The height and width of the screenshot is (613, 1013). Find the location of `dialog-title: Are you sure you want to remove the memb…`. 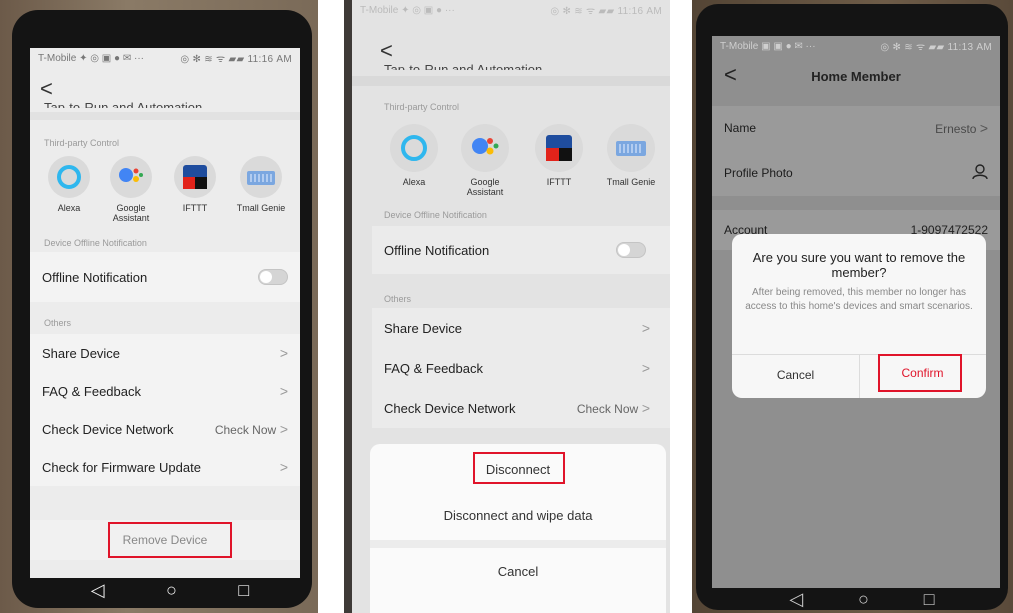

dialog-title: Are you sure you want to remove the memb… is located at coordinates (859, 265).